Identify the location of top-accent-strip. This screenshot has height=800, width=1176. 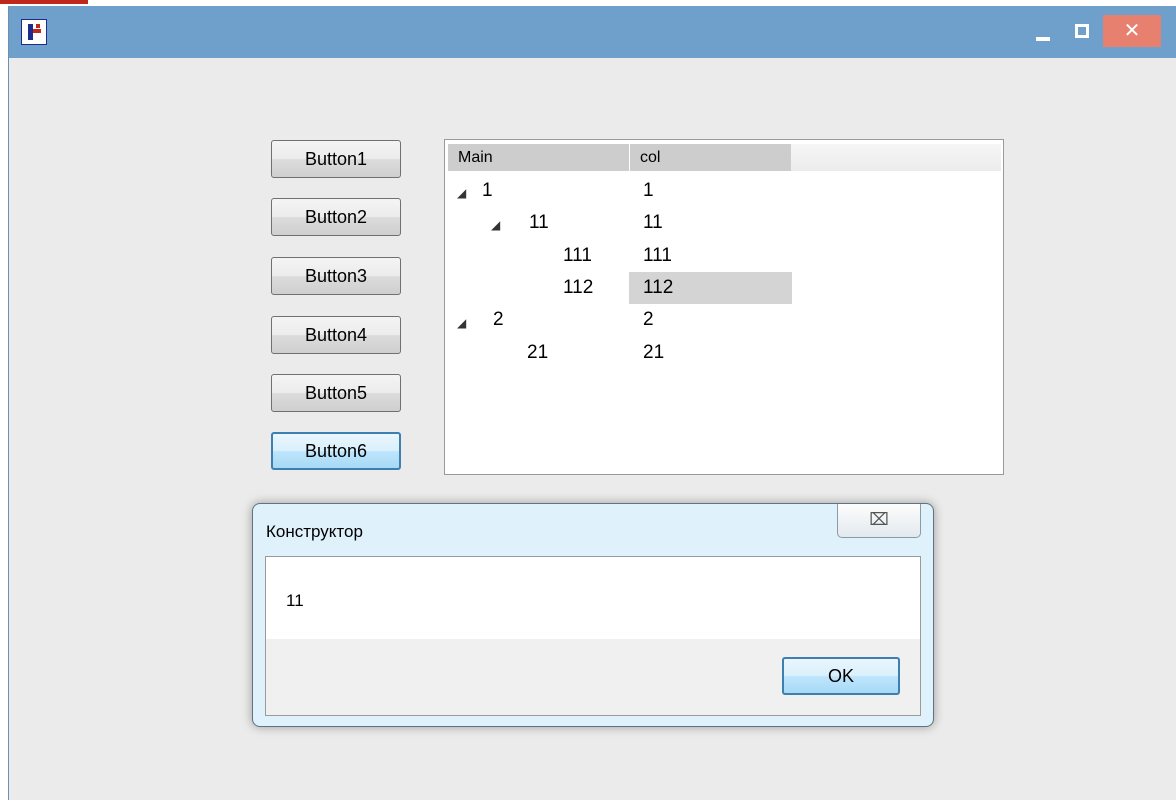
(44, 2).